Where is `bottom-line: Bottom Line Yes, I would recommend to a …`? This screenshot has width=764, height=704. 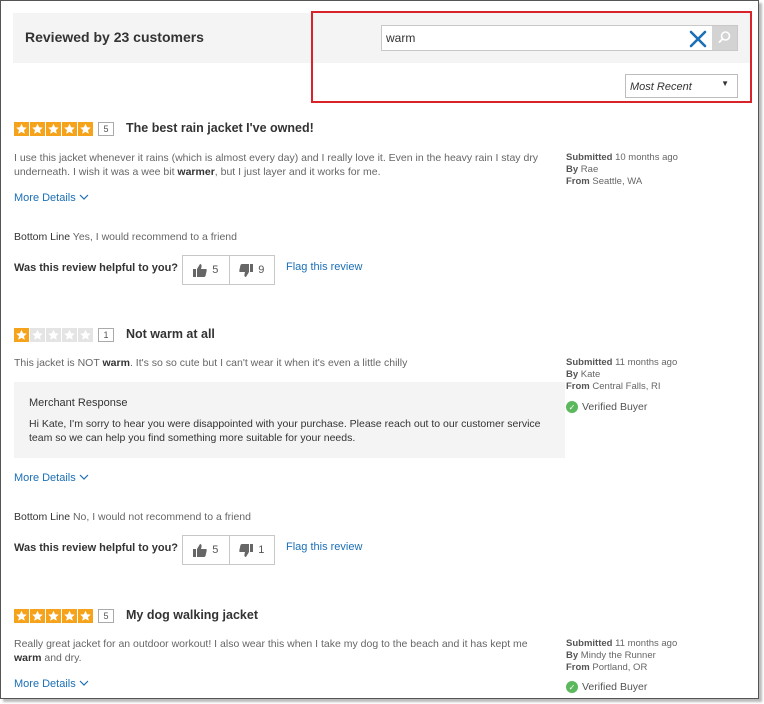
bottom-line: Bottom Line Yes, I would recommend to a … is located at coordinates (125, 237).